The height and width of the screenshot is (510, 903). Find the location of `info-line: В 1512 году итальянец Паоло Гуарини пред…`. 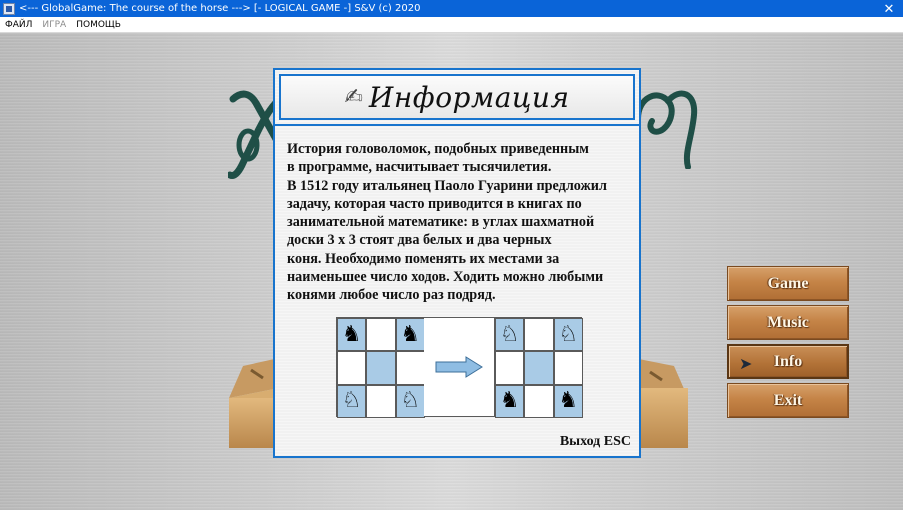

info-line: В 1512 году итальянец Паоло Гуарини пред… is located at coordinates (447, 185).